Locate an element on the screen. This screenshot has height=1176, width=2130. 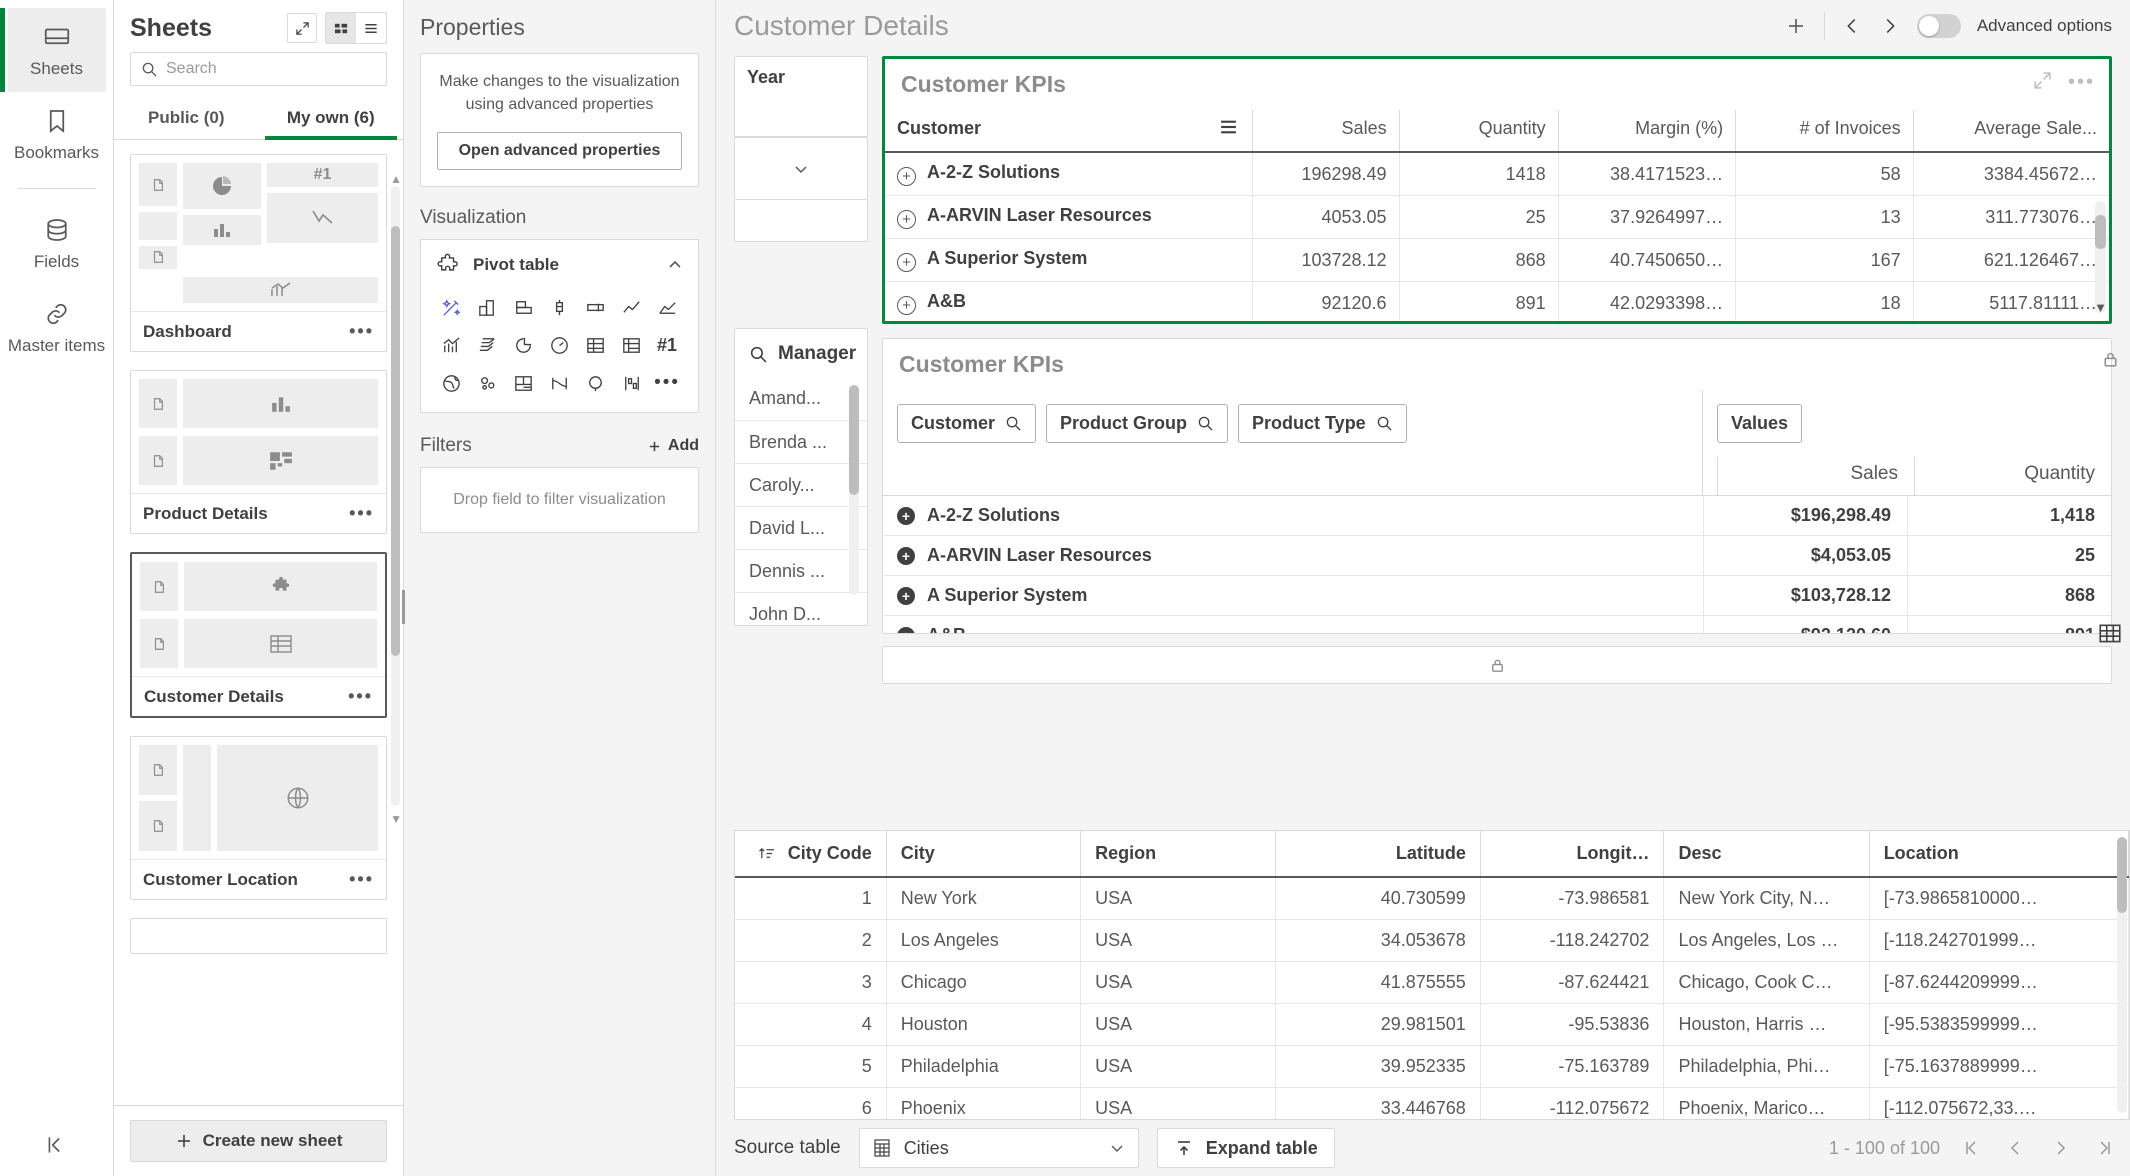
first-page-icon is located at coordinates (1972, 1148).